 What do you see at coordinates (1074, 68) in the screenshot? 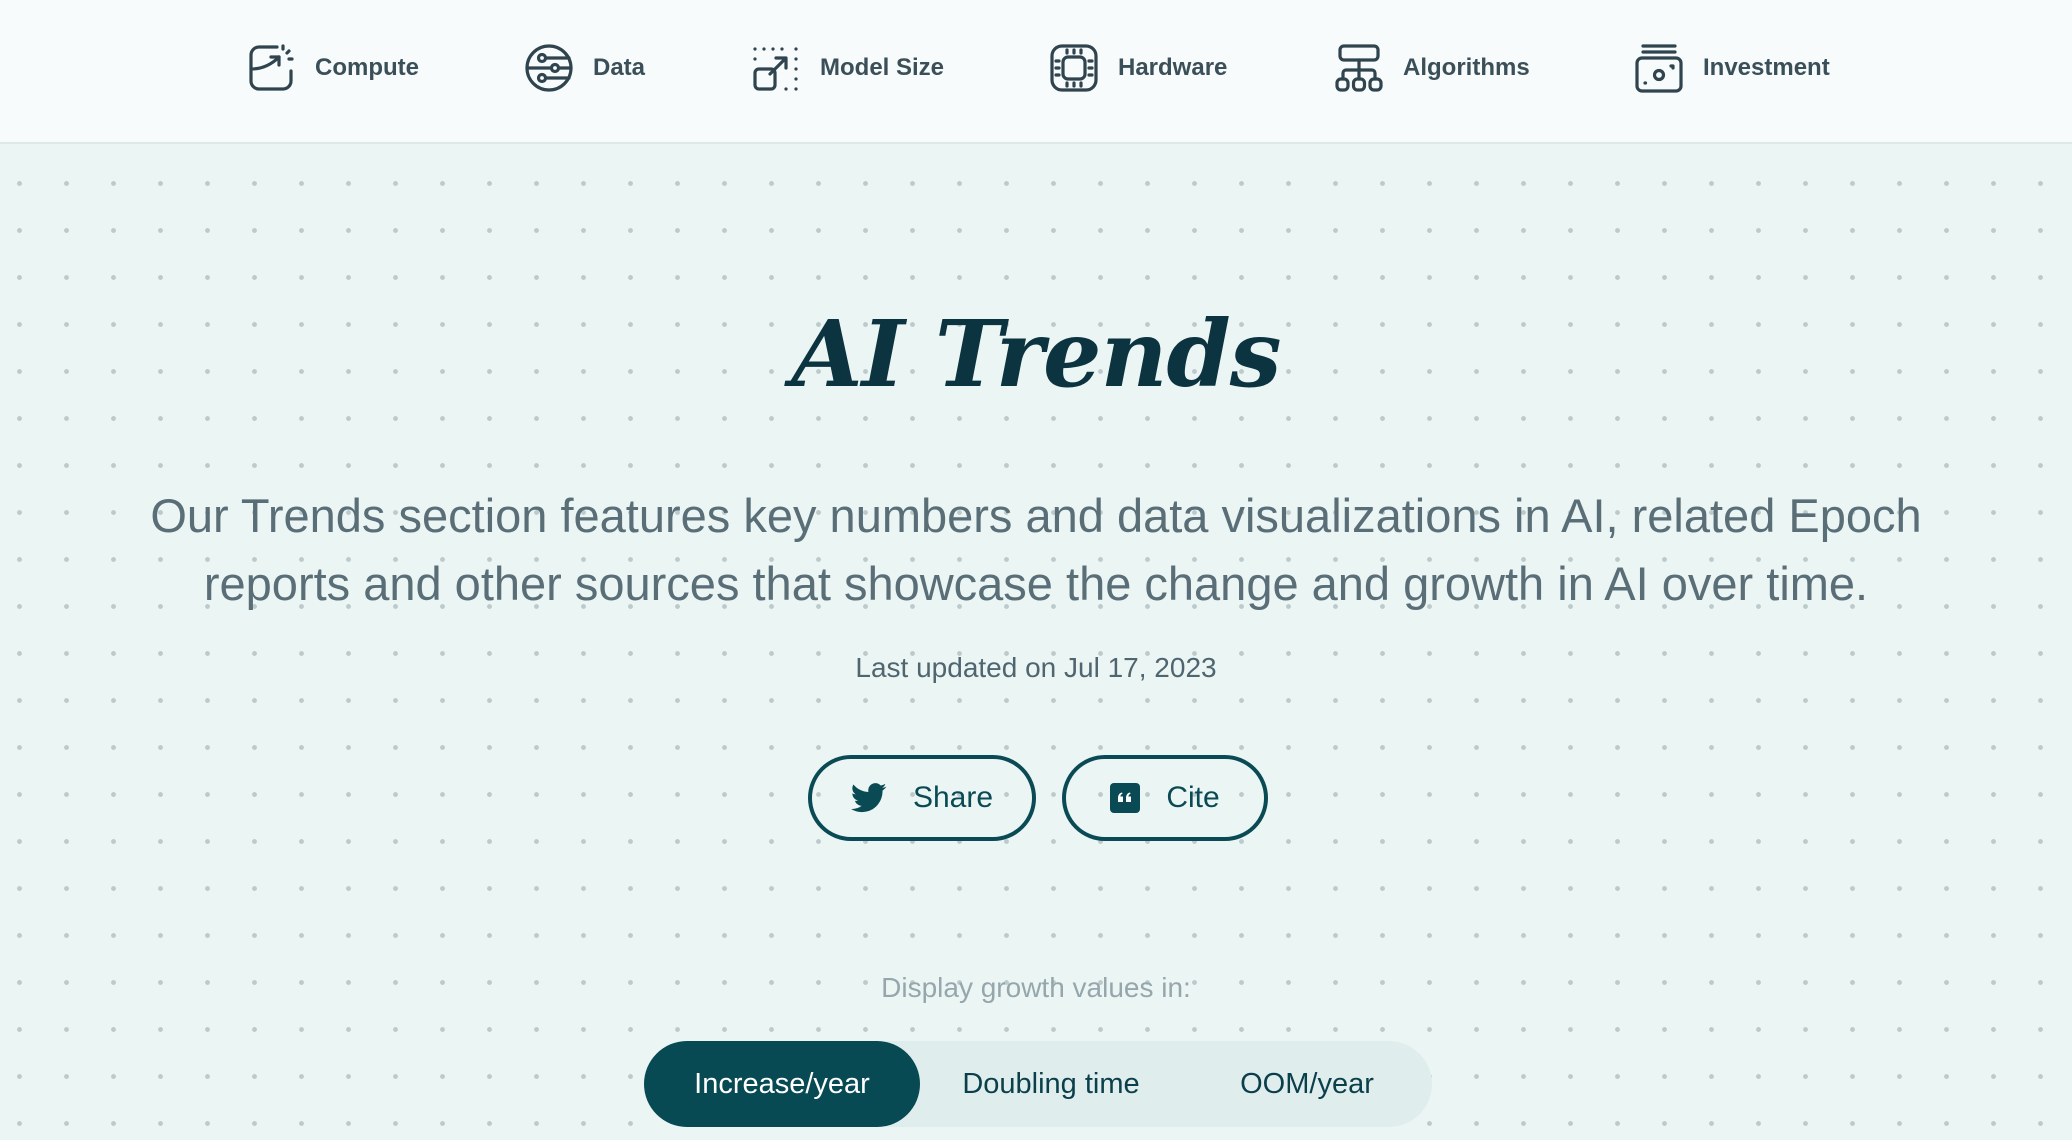
I see `hardware-chip-icon` at bounding box center [1074, 68].